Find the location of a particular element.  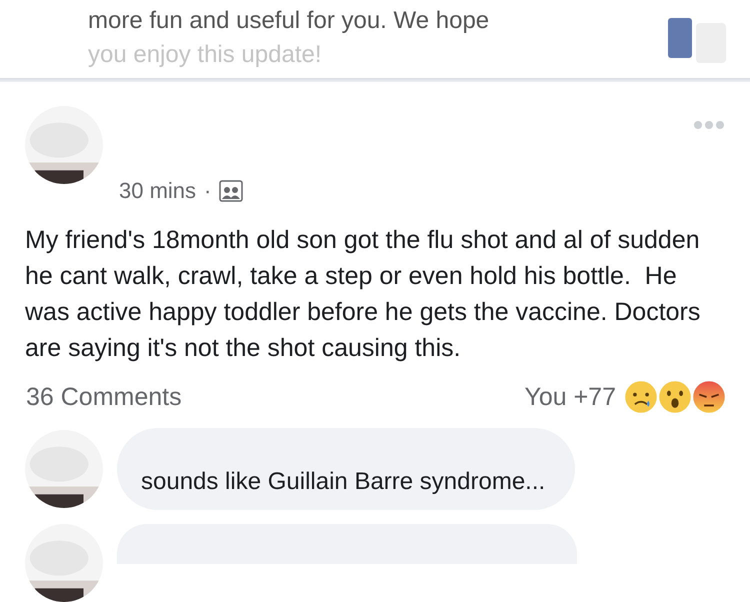

post-time: 30 mins is located at coordinates (157, 191).